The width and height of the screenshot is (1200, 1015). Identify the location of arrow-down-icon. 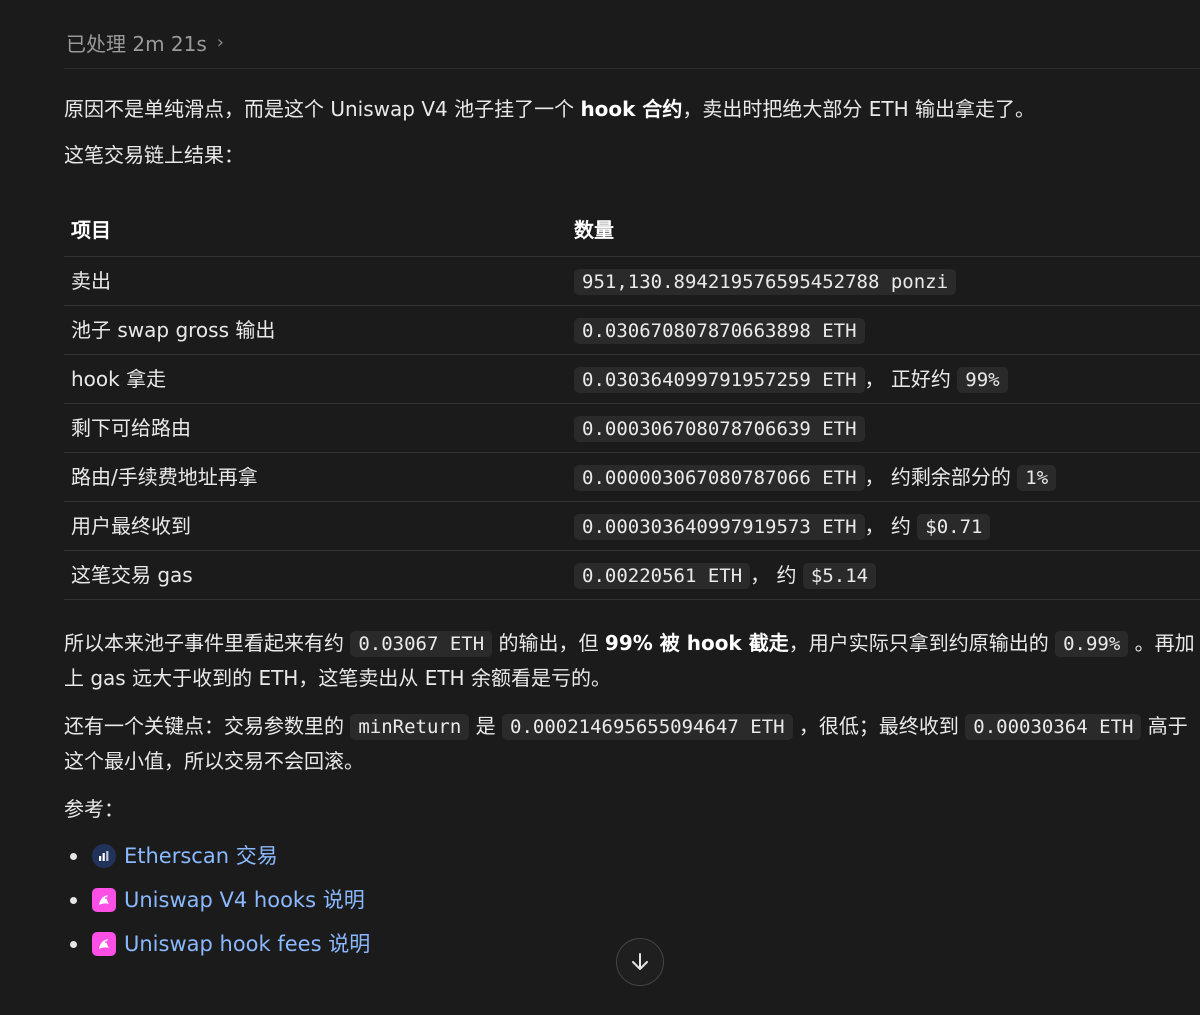
(640, 961).